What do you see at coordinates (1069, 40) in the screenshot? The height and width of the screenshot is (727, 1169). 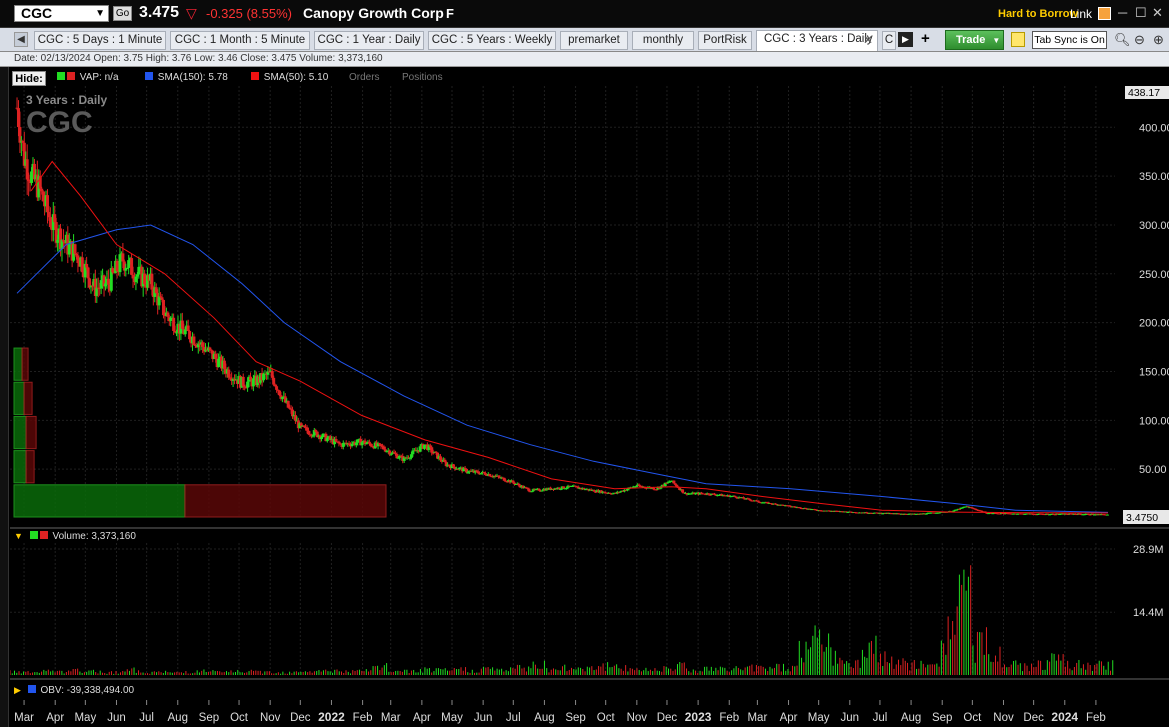 I see `tab-sync-button: Tab Sync is On` at bounding box center [1069, 40].